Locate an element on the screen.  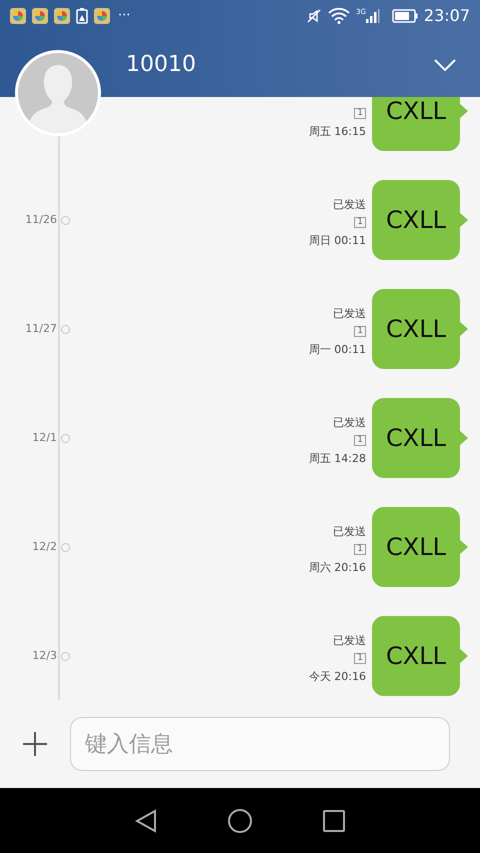
message-time: 周六 20:16 is located at coordinates (337, 567).